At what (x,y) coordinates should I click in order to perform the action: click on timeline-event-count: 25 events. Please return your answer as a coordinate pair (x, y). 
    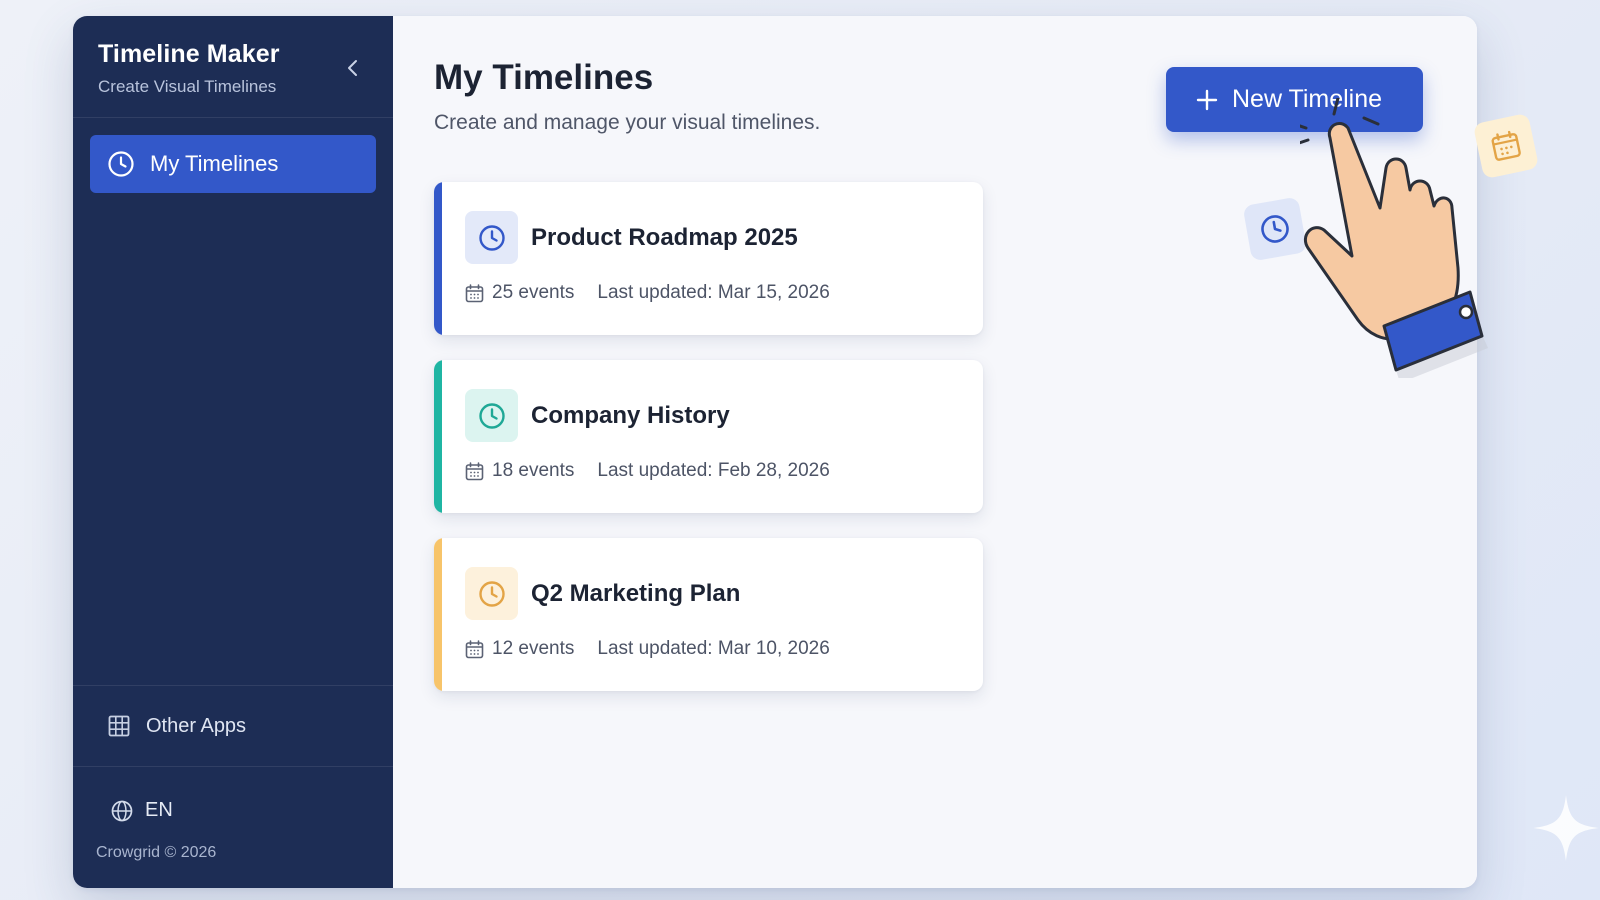
    Looking at the image, I should click on (533, 292).